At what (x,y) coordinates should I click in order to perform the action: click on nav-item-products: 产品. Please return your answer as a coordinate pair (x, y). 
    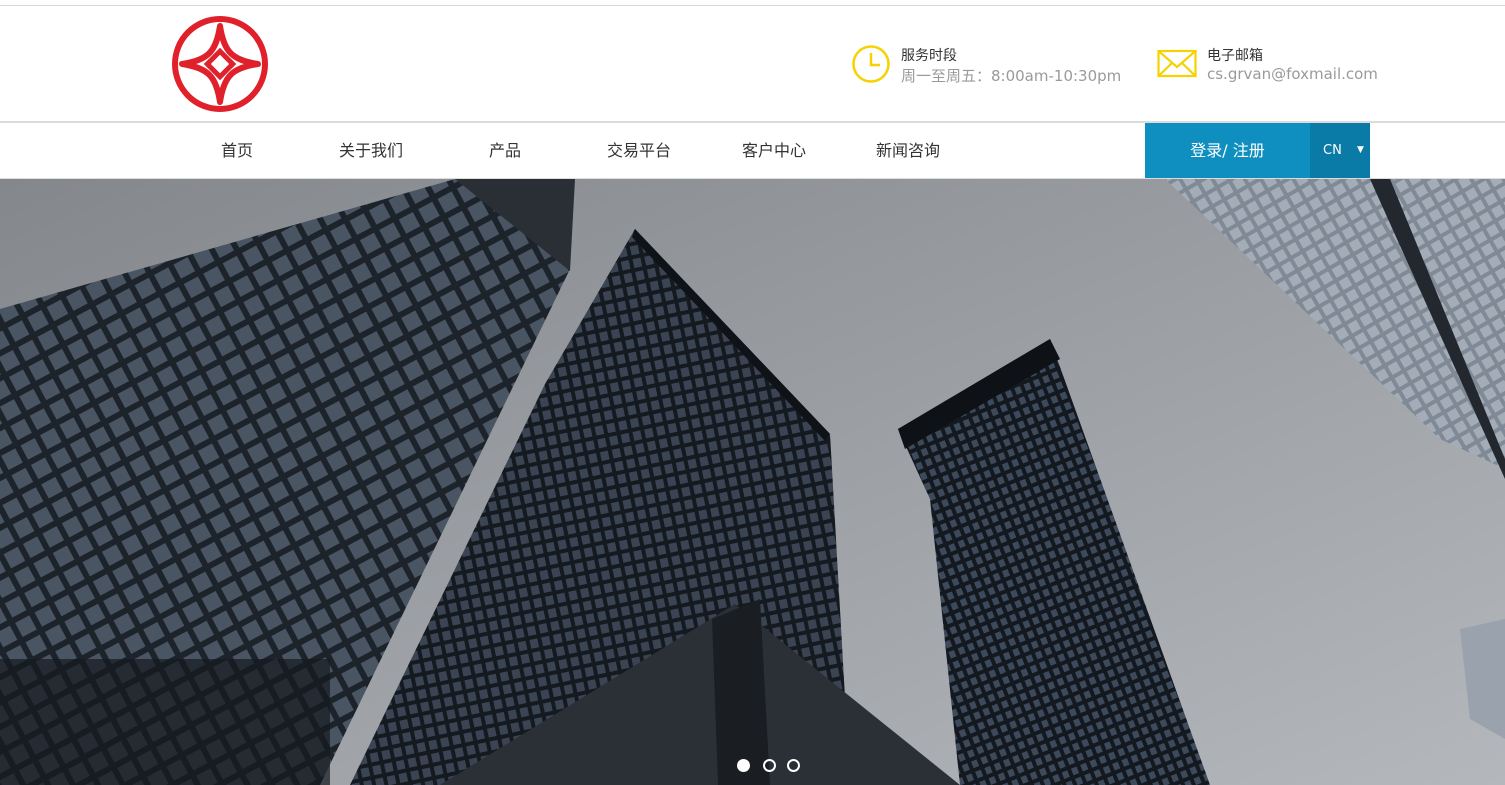
    Looking at the image, I should click on (505, 150).